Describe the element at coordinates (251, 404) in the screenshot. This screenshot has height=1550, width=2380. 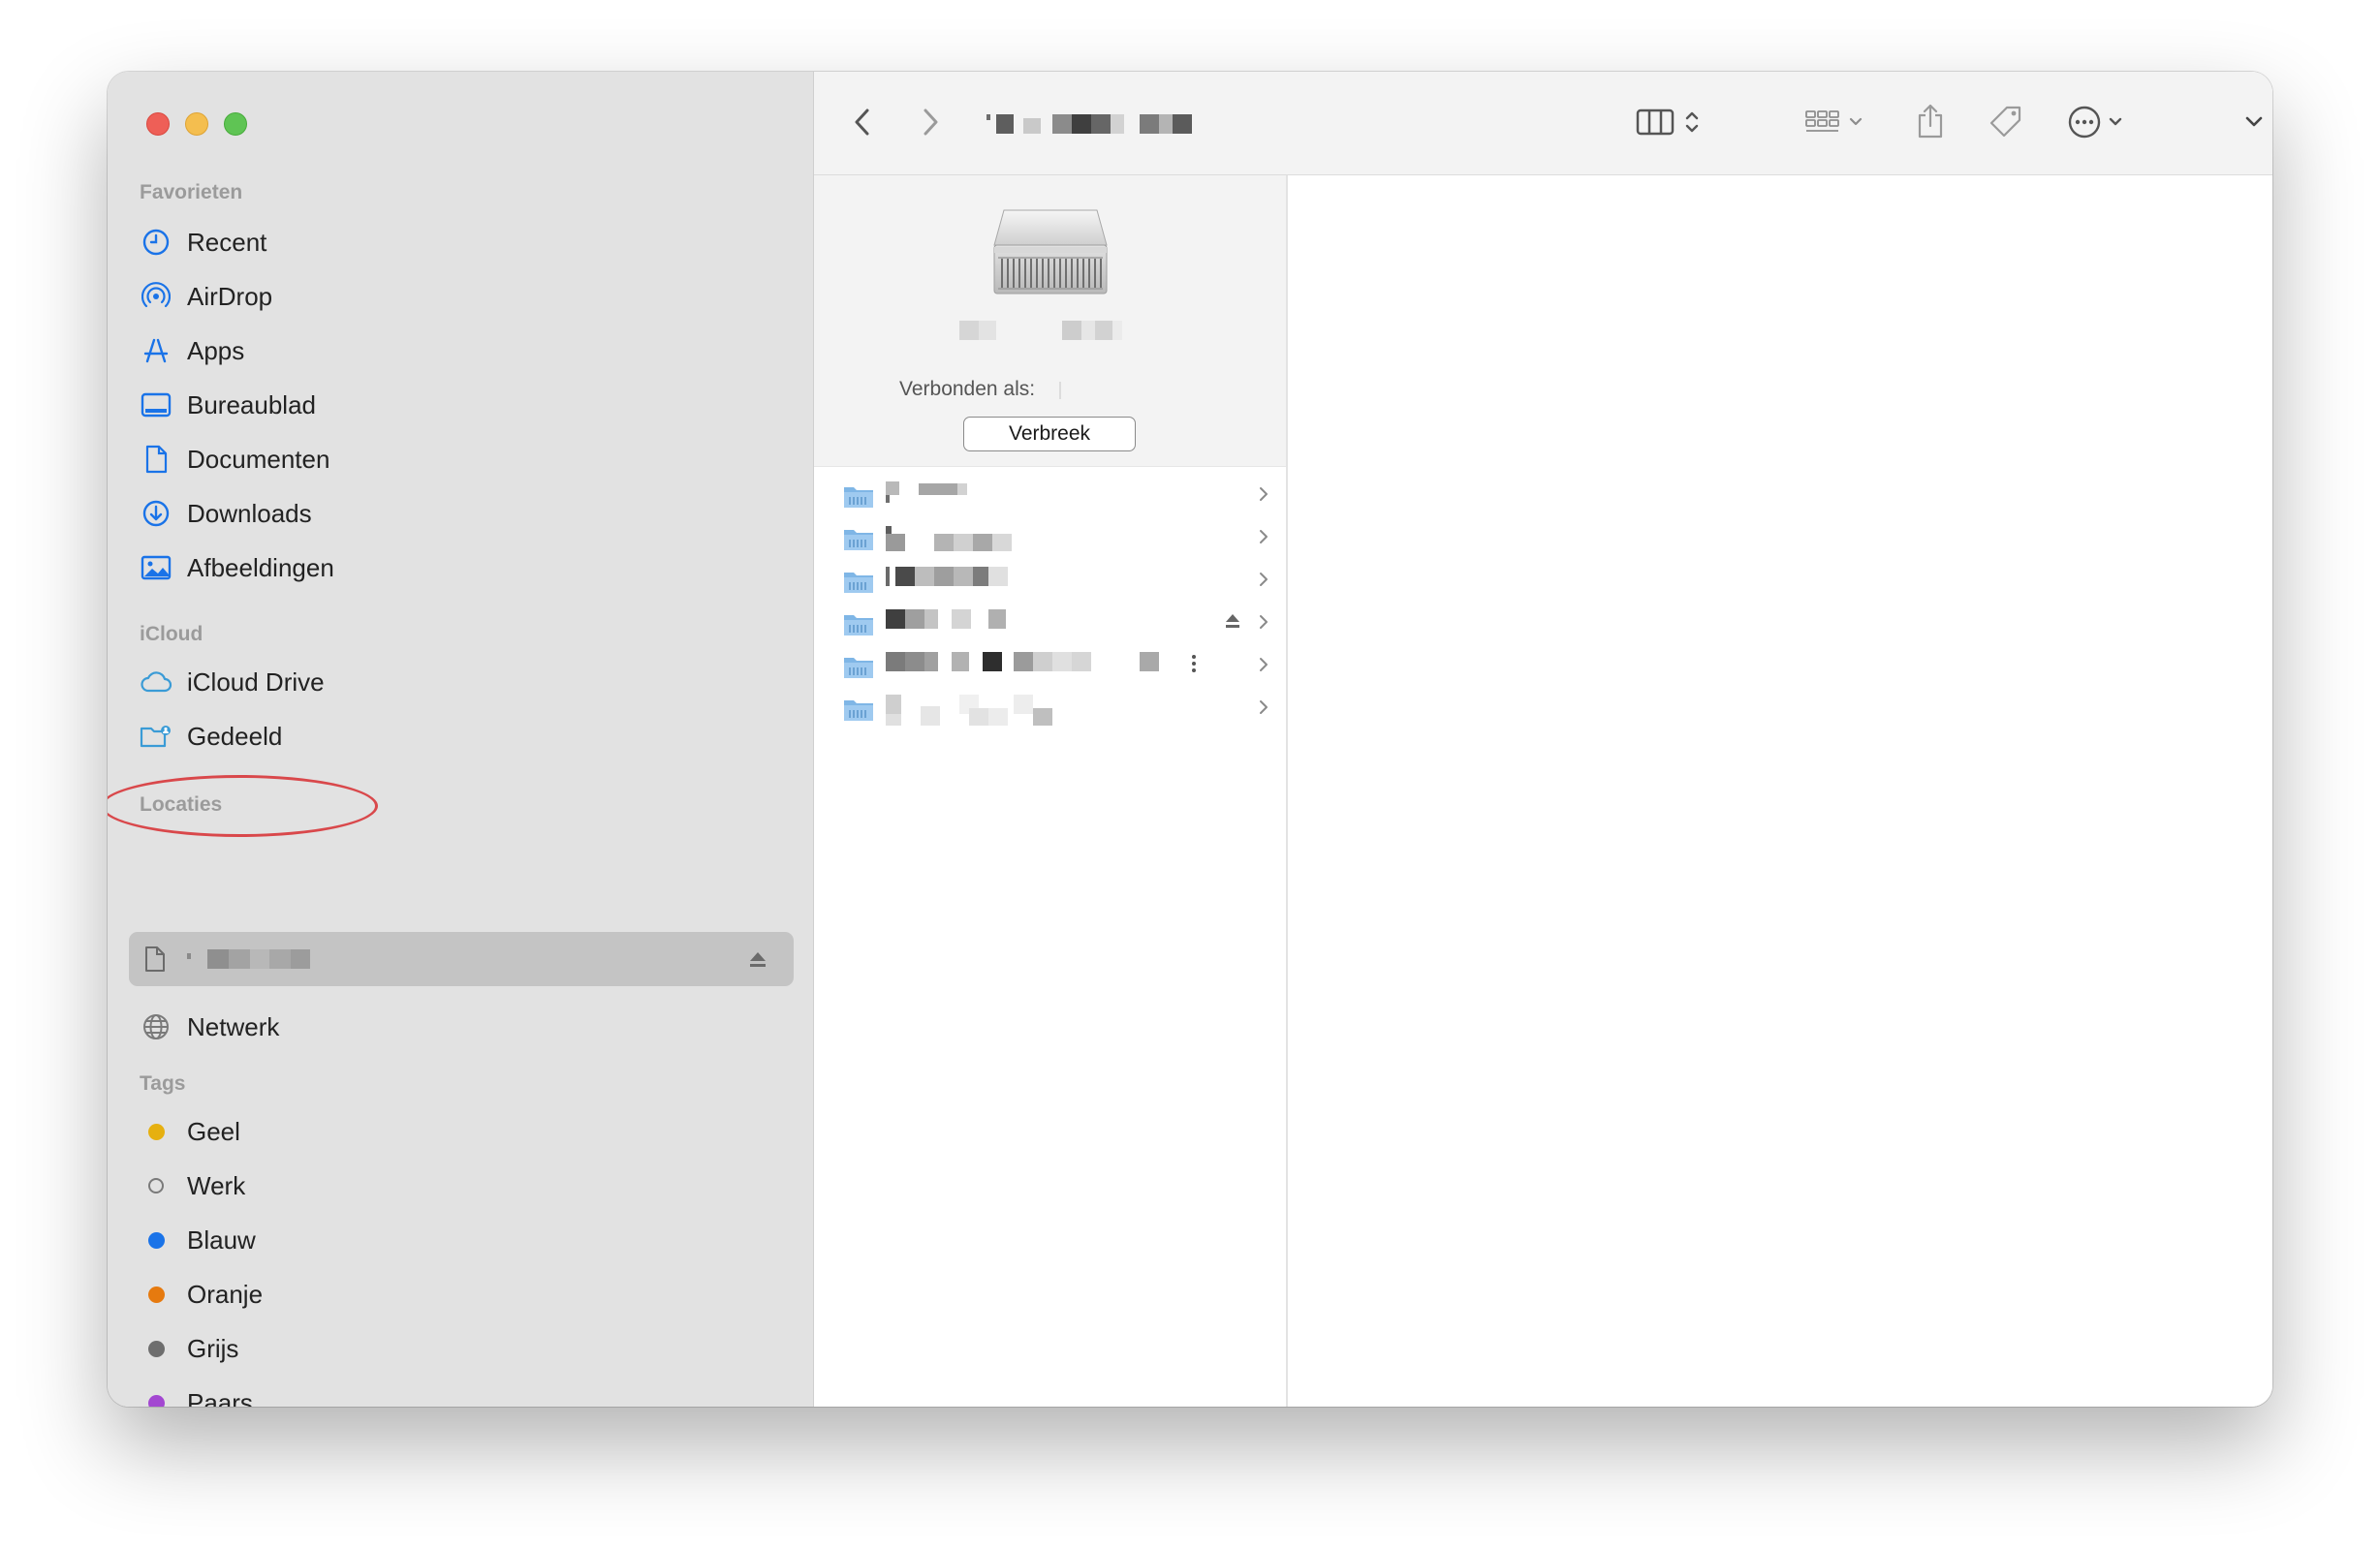
I see `sidebar-item-label: Bureaublad` at that location.